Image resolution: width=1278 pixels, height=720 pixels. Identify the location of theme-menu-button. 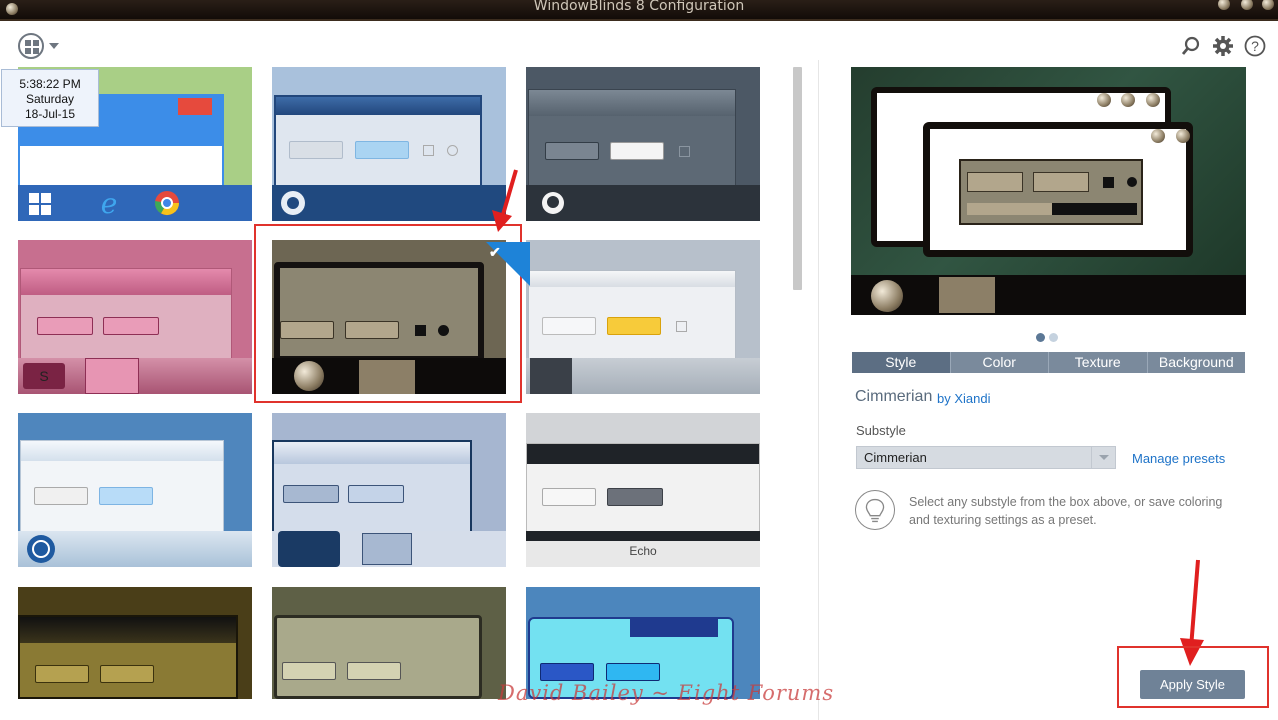
(39, 46).